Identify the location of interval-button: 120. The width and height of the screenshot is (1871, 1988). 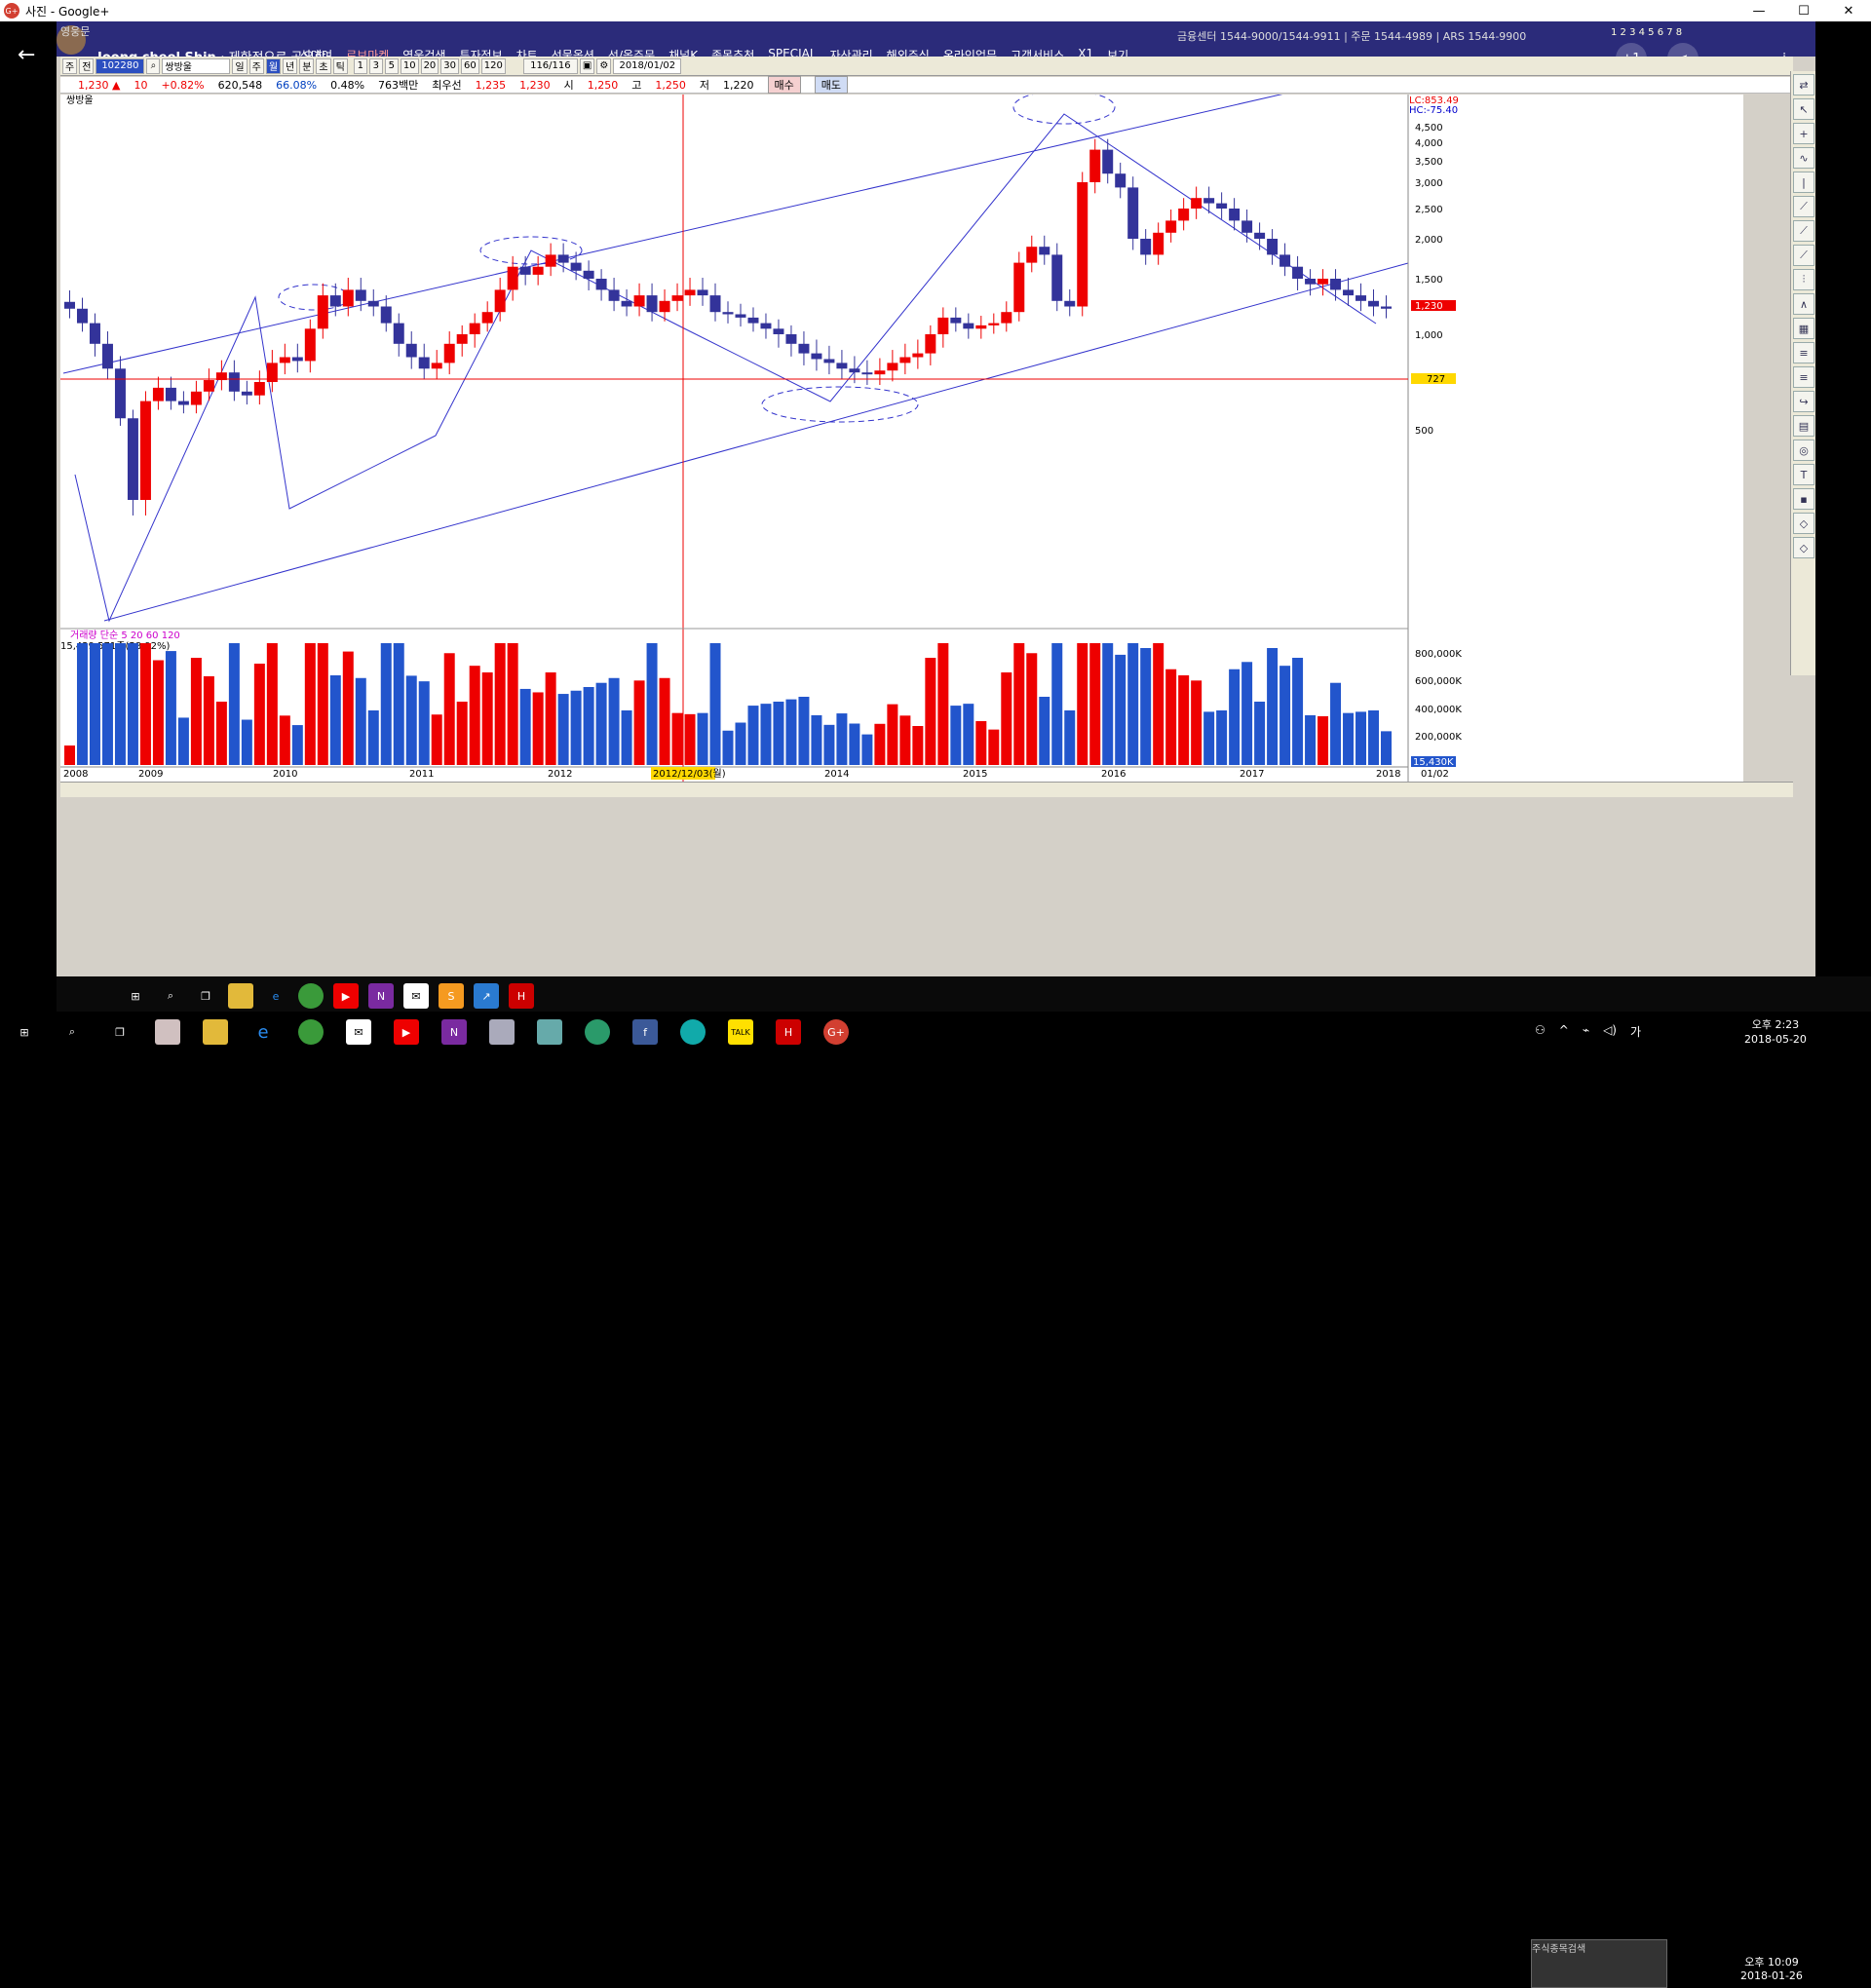
(493, 65).